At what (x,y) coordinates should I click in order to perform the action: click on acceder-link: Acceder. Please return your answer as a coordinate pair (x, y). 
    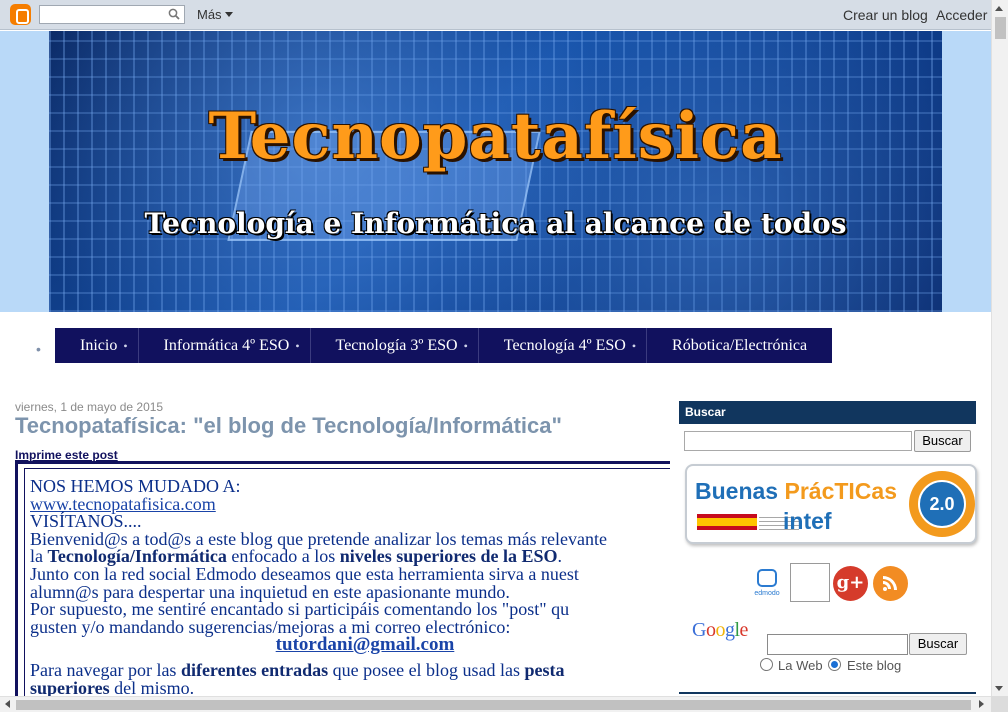
    Looking at the image, I should click on (961, 15).